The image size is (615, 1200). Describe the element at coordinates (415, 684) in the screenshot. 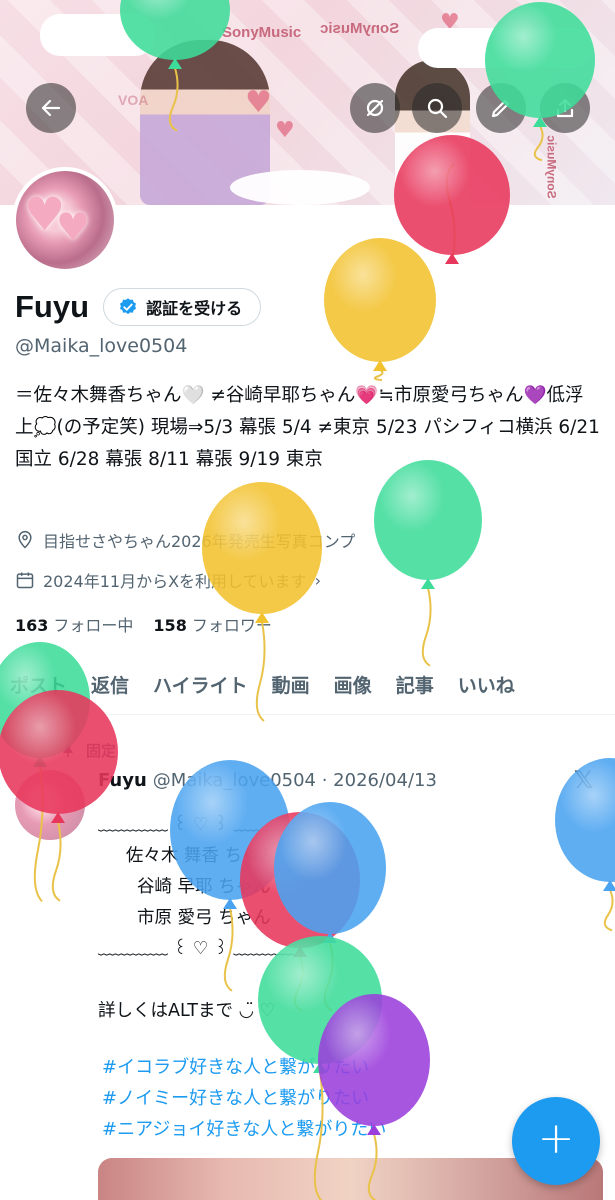

I see `tab-articles: 記事` at that location.